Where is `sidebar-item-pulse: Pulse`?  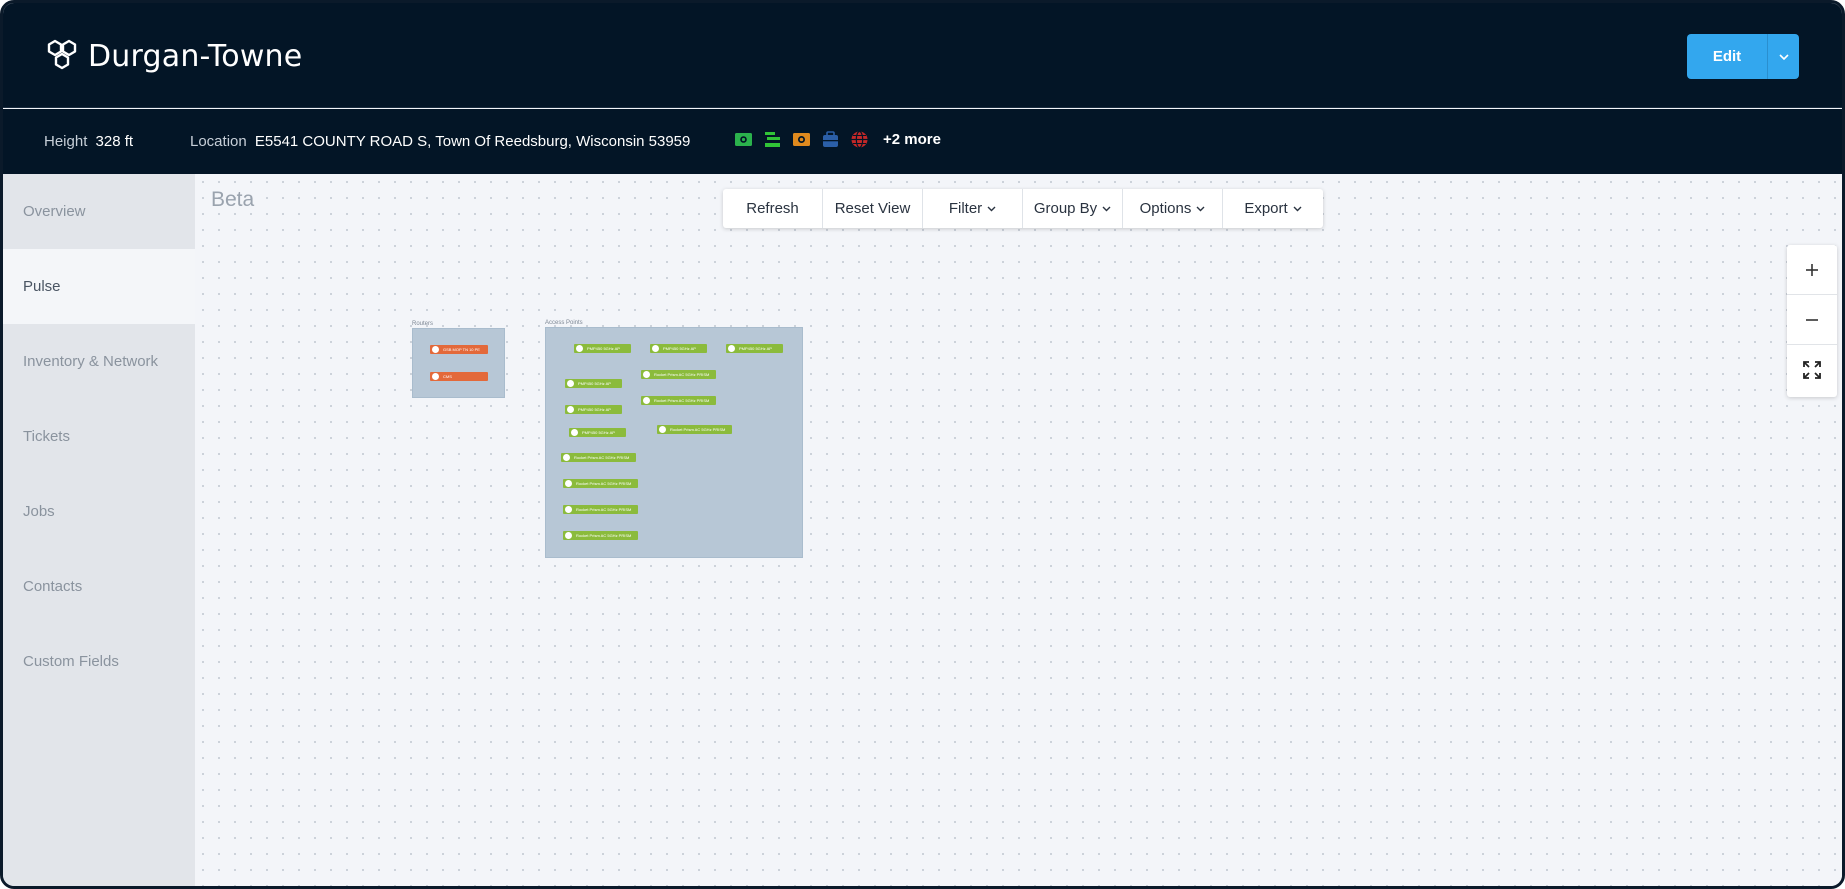
sidebar-item-pulse: Pulse is located at coordinates (99, 286).